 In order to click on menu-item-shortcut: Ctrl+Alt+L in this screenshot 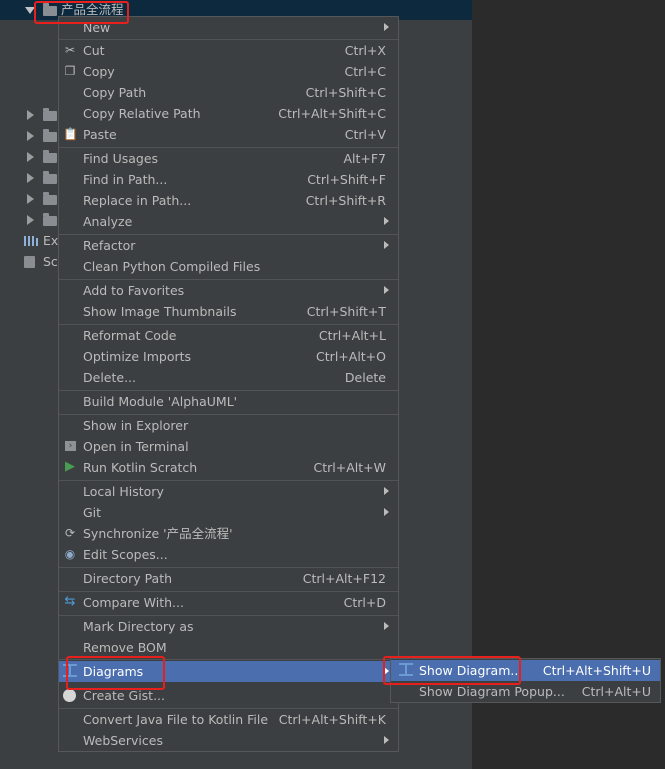, I will do `click(352, 335)`.